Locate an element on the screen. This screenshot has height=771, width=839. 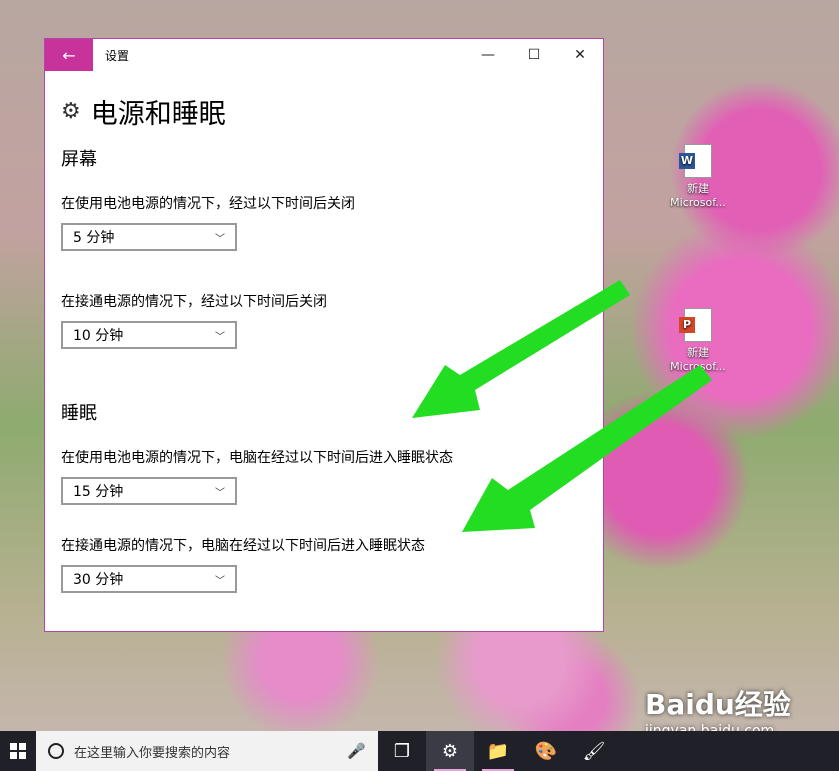
paintbrush-icon: 🖌 is located at coordinates (594, 751).